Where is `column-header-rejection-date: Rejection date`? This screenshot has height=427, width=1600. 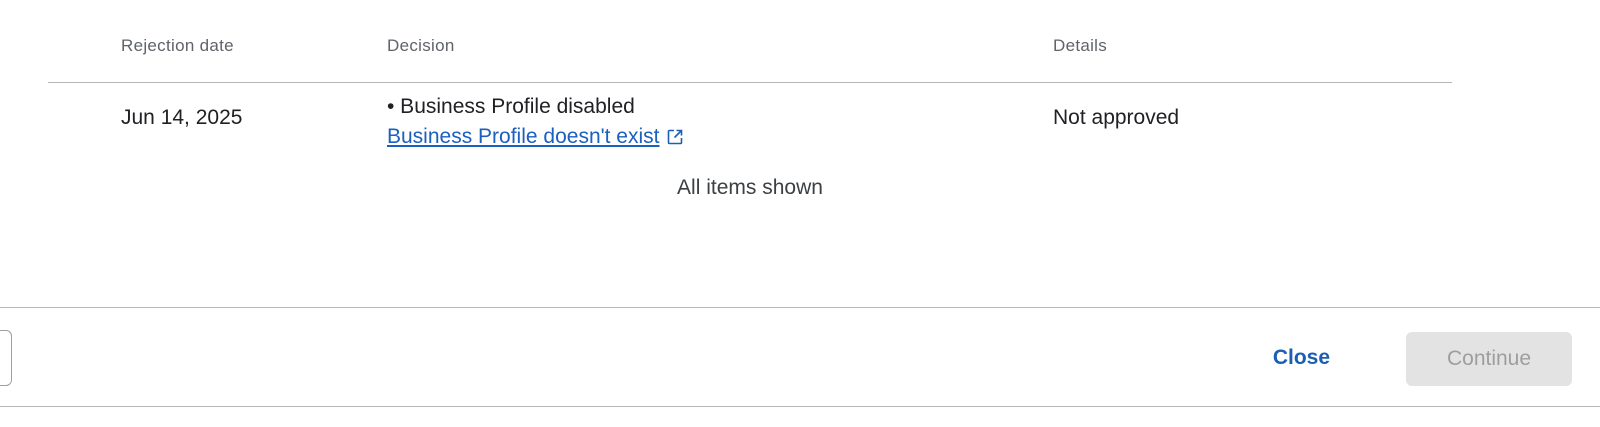
column-header-rejection-date: Rejection date is located at coordinates (177, 45).